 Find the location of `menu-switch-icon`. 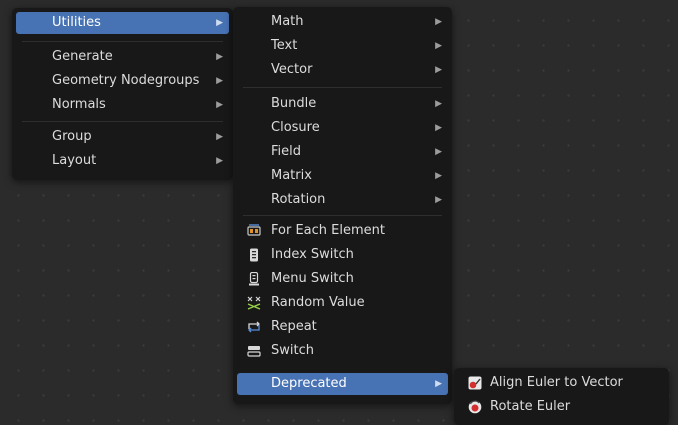

menu-switch-icon is located at coordinates (254, 279).